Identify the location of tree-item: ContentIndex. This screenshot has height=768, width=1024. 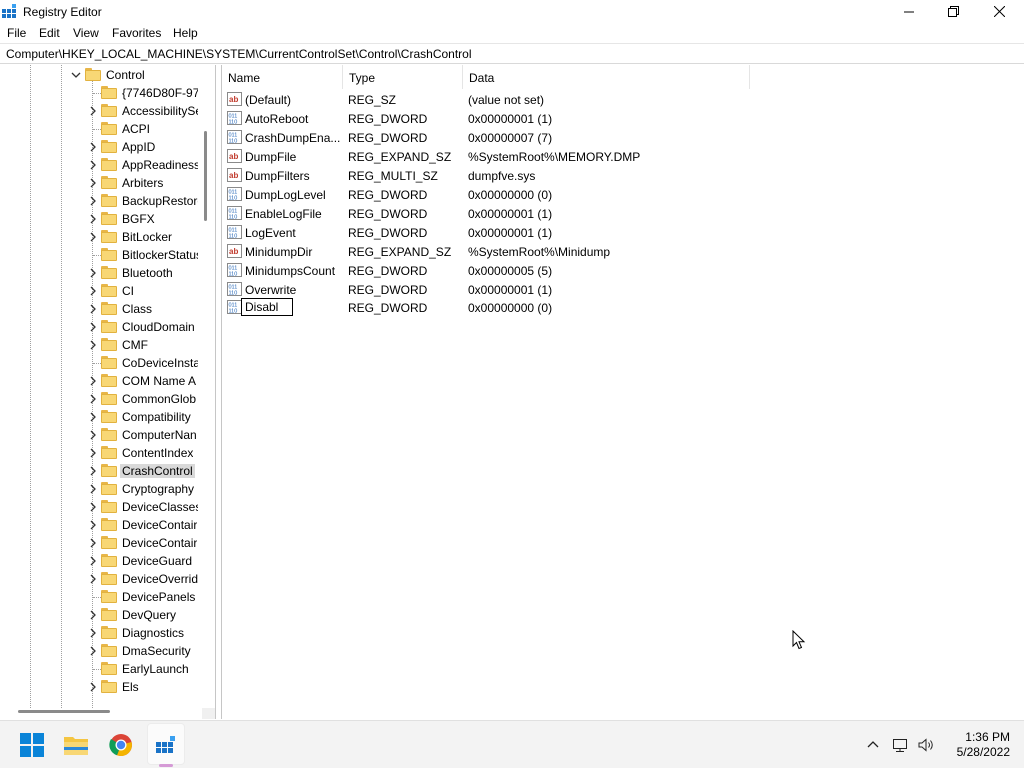
(100, 453).